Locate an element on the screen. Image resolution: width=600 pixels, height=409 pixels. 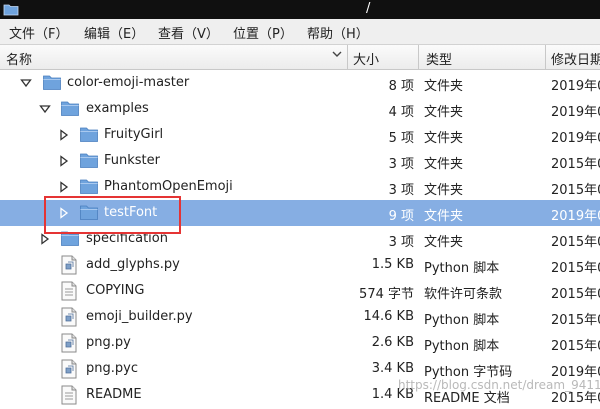
file-size: 5 项 is located at coordinates (401, 138).